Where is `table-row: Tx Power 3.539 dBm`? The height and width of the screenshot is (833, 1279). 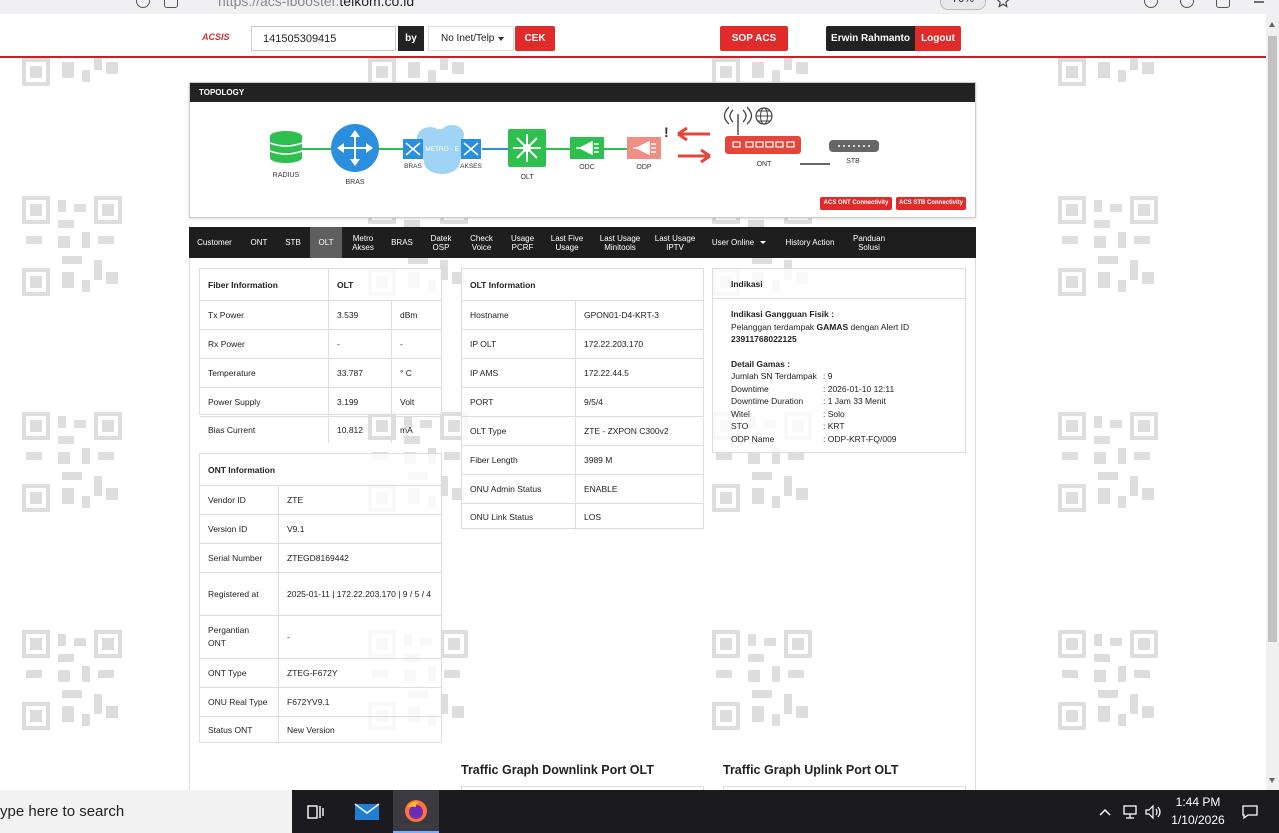 table-row: Tx Power 3.539 dBm is located at coordinates (320, 314).